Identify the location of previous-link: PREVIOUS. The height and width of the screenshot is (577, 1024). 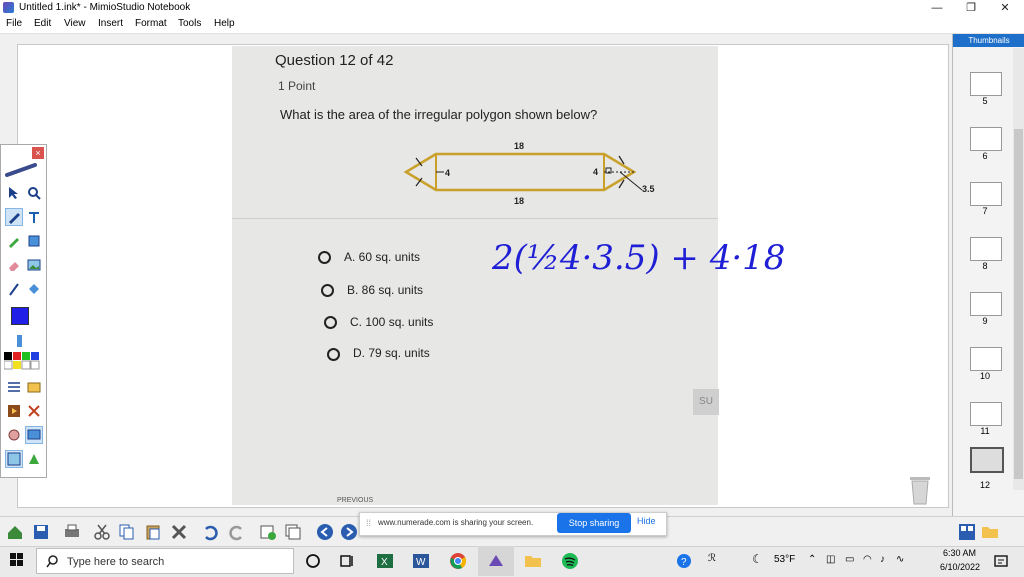
(355, 500).